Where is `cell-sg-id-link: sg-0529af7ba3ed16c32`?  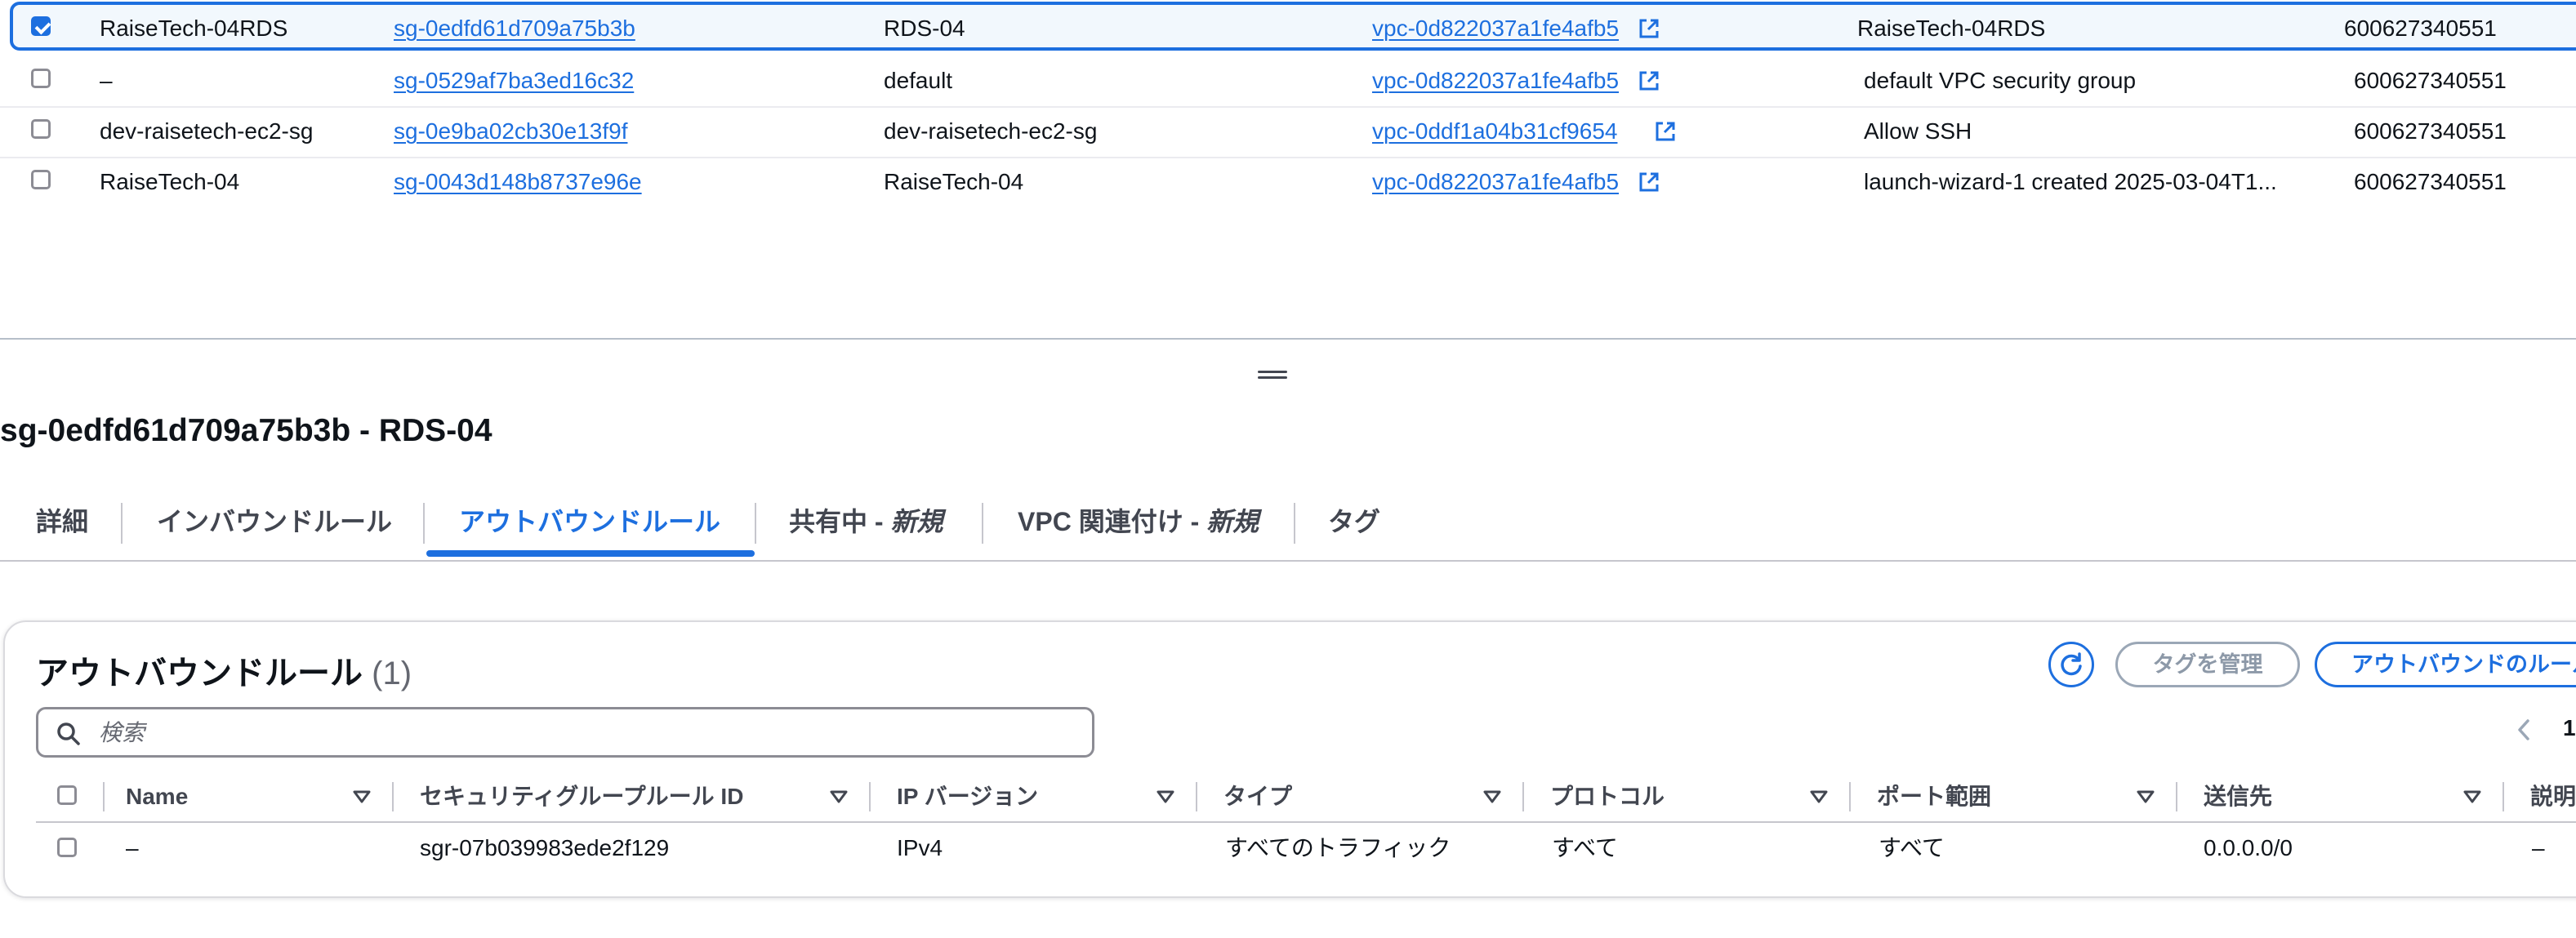
cell-sg-id-link: sg-0529af7ba3ed16c32 is located at coordinates (514, 81).